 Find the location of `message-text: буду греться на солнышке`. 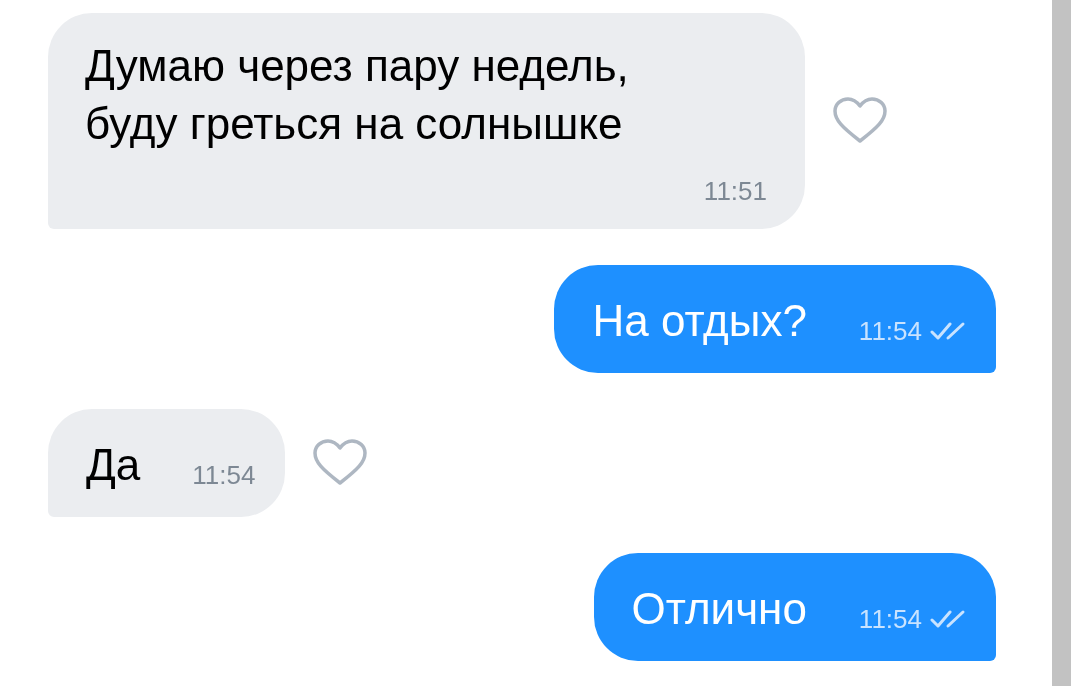

message-text: буду греться на солнышке is located at coordinates (354, 124).